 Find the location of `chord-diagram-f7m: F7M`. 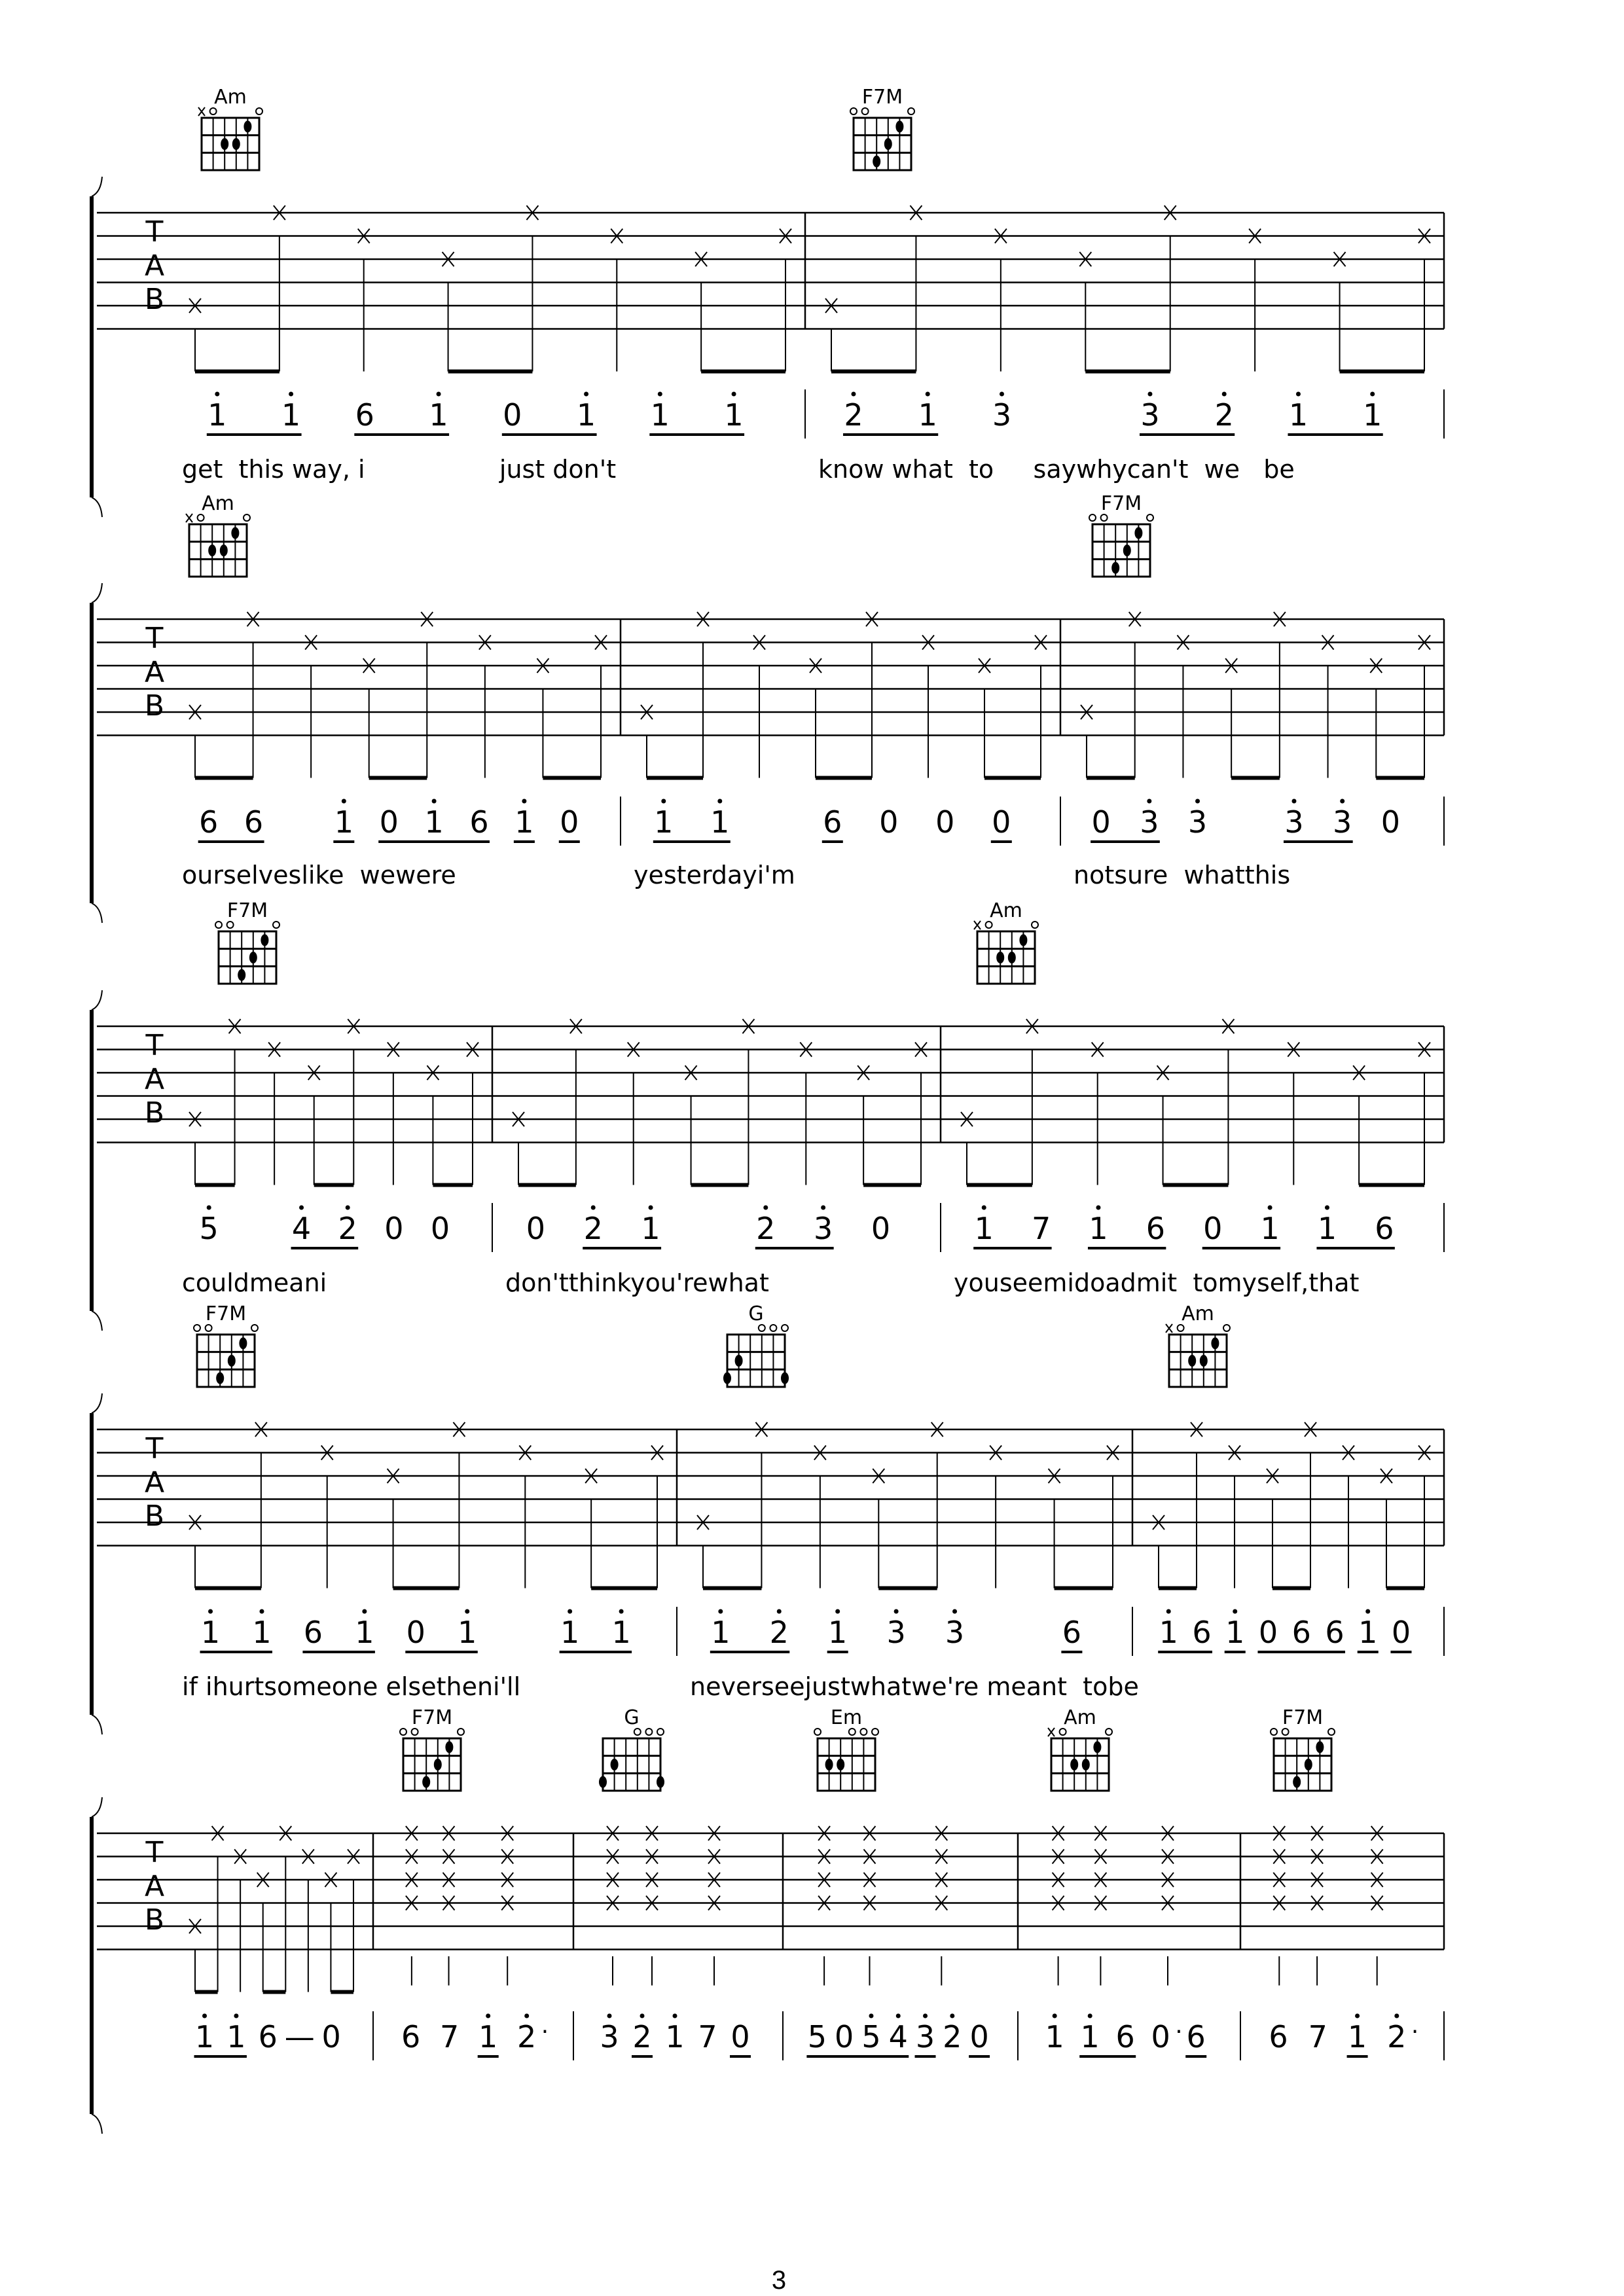

chord-diagram-f7m: F7M is located at coordinates (247, 942).